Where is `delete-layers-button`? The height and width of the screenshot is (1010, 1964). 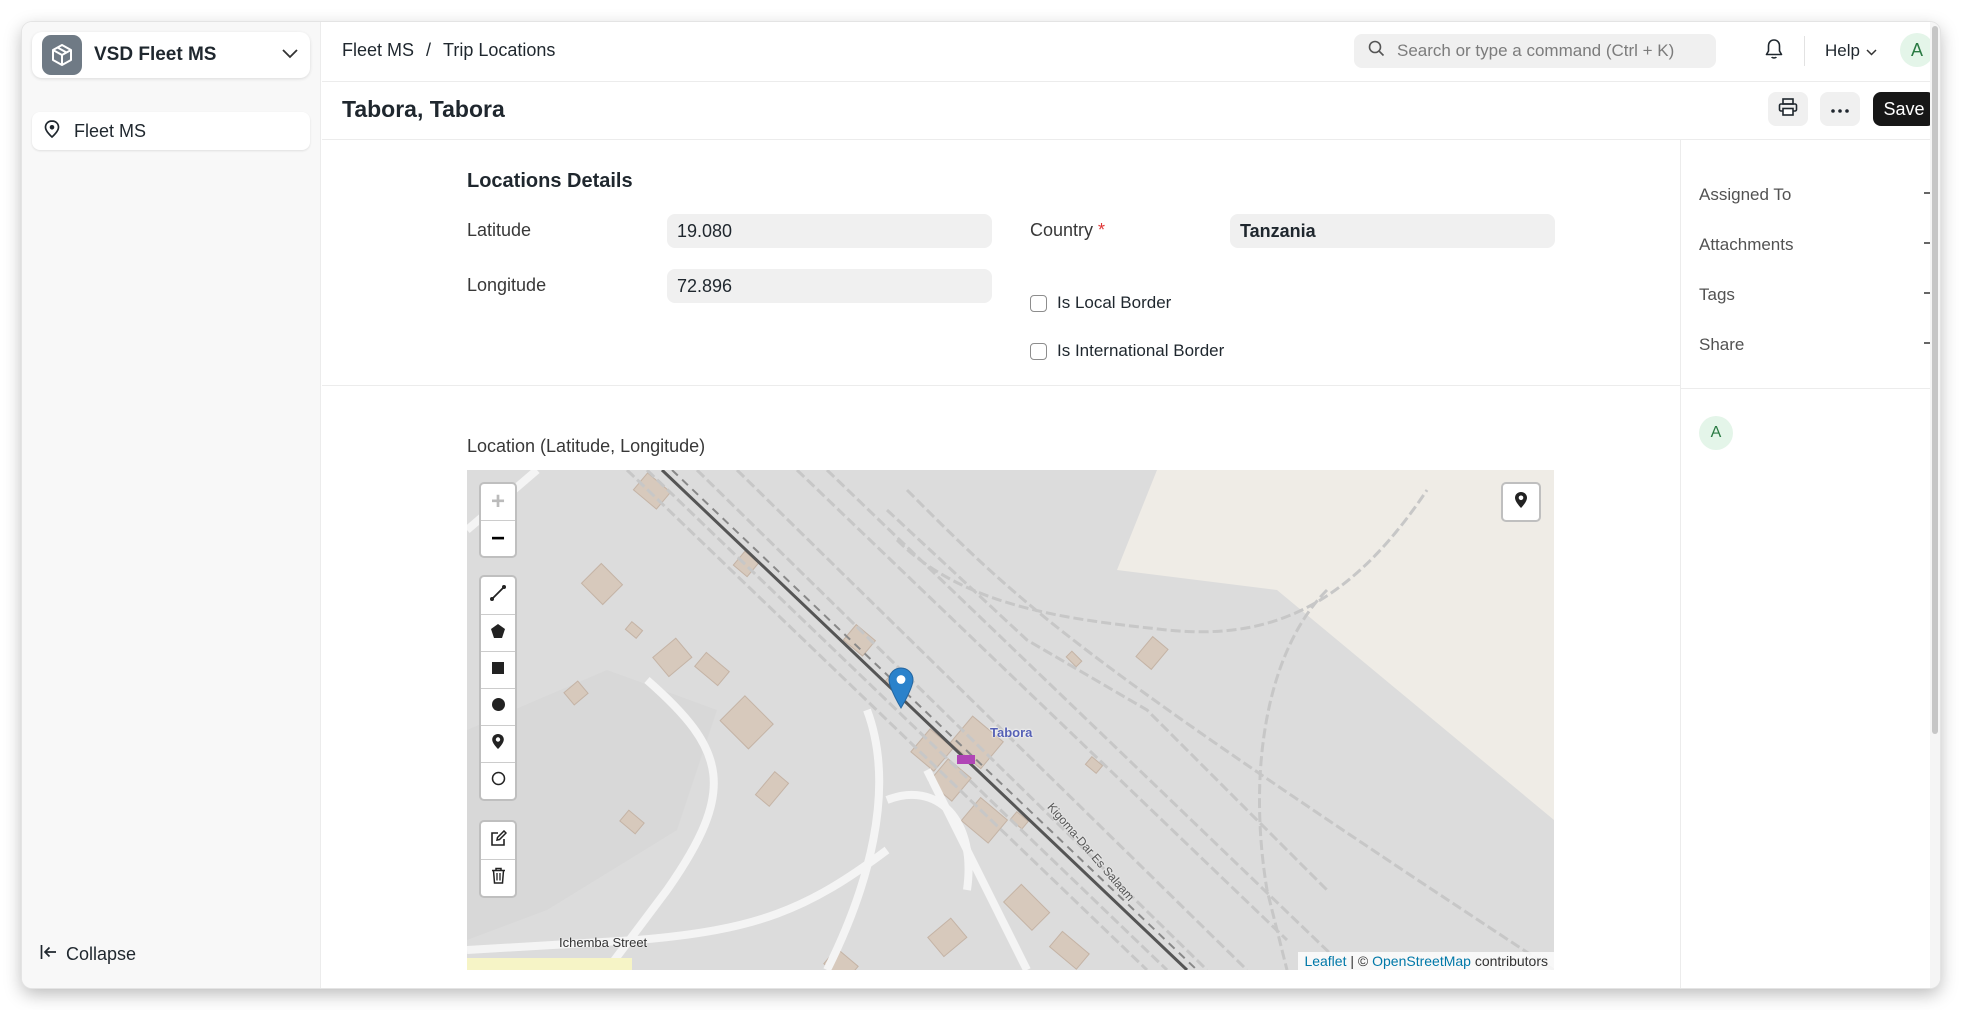 delete-layers-button is located at coordinates (498, 877).